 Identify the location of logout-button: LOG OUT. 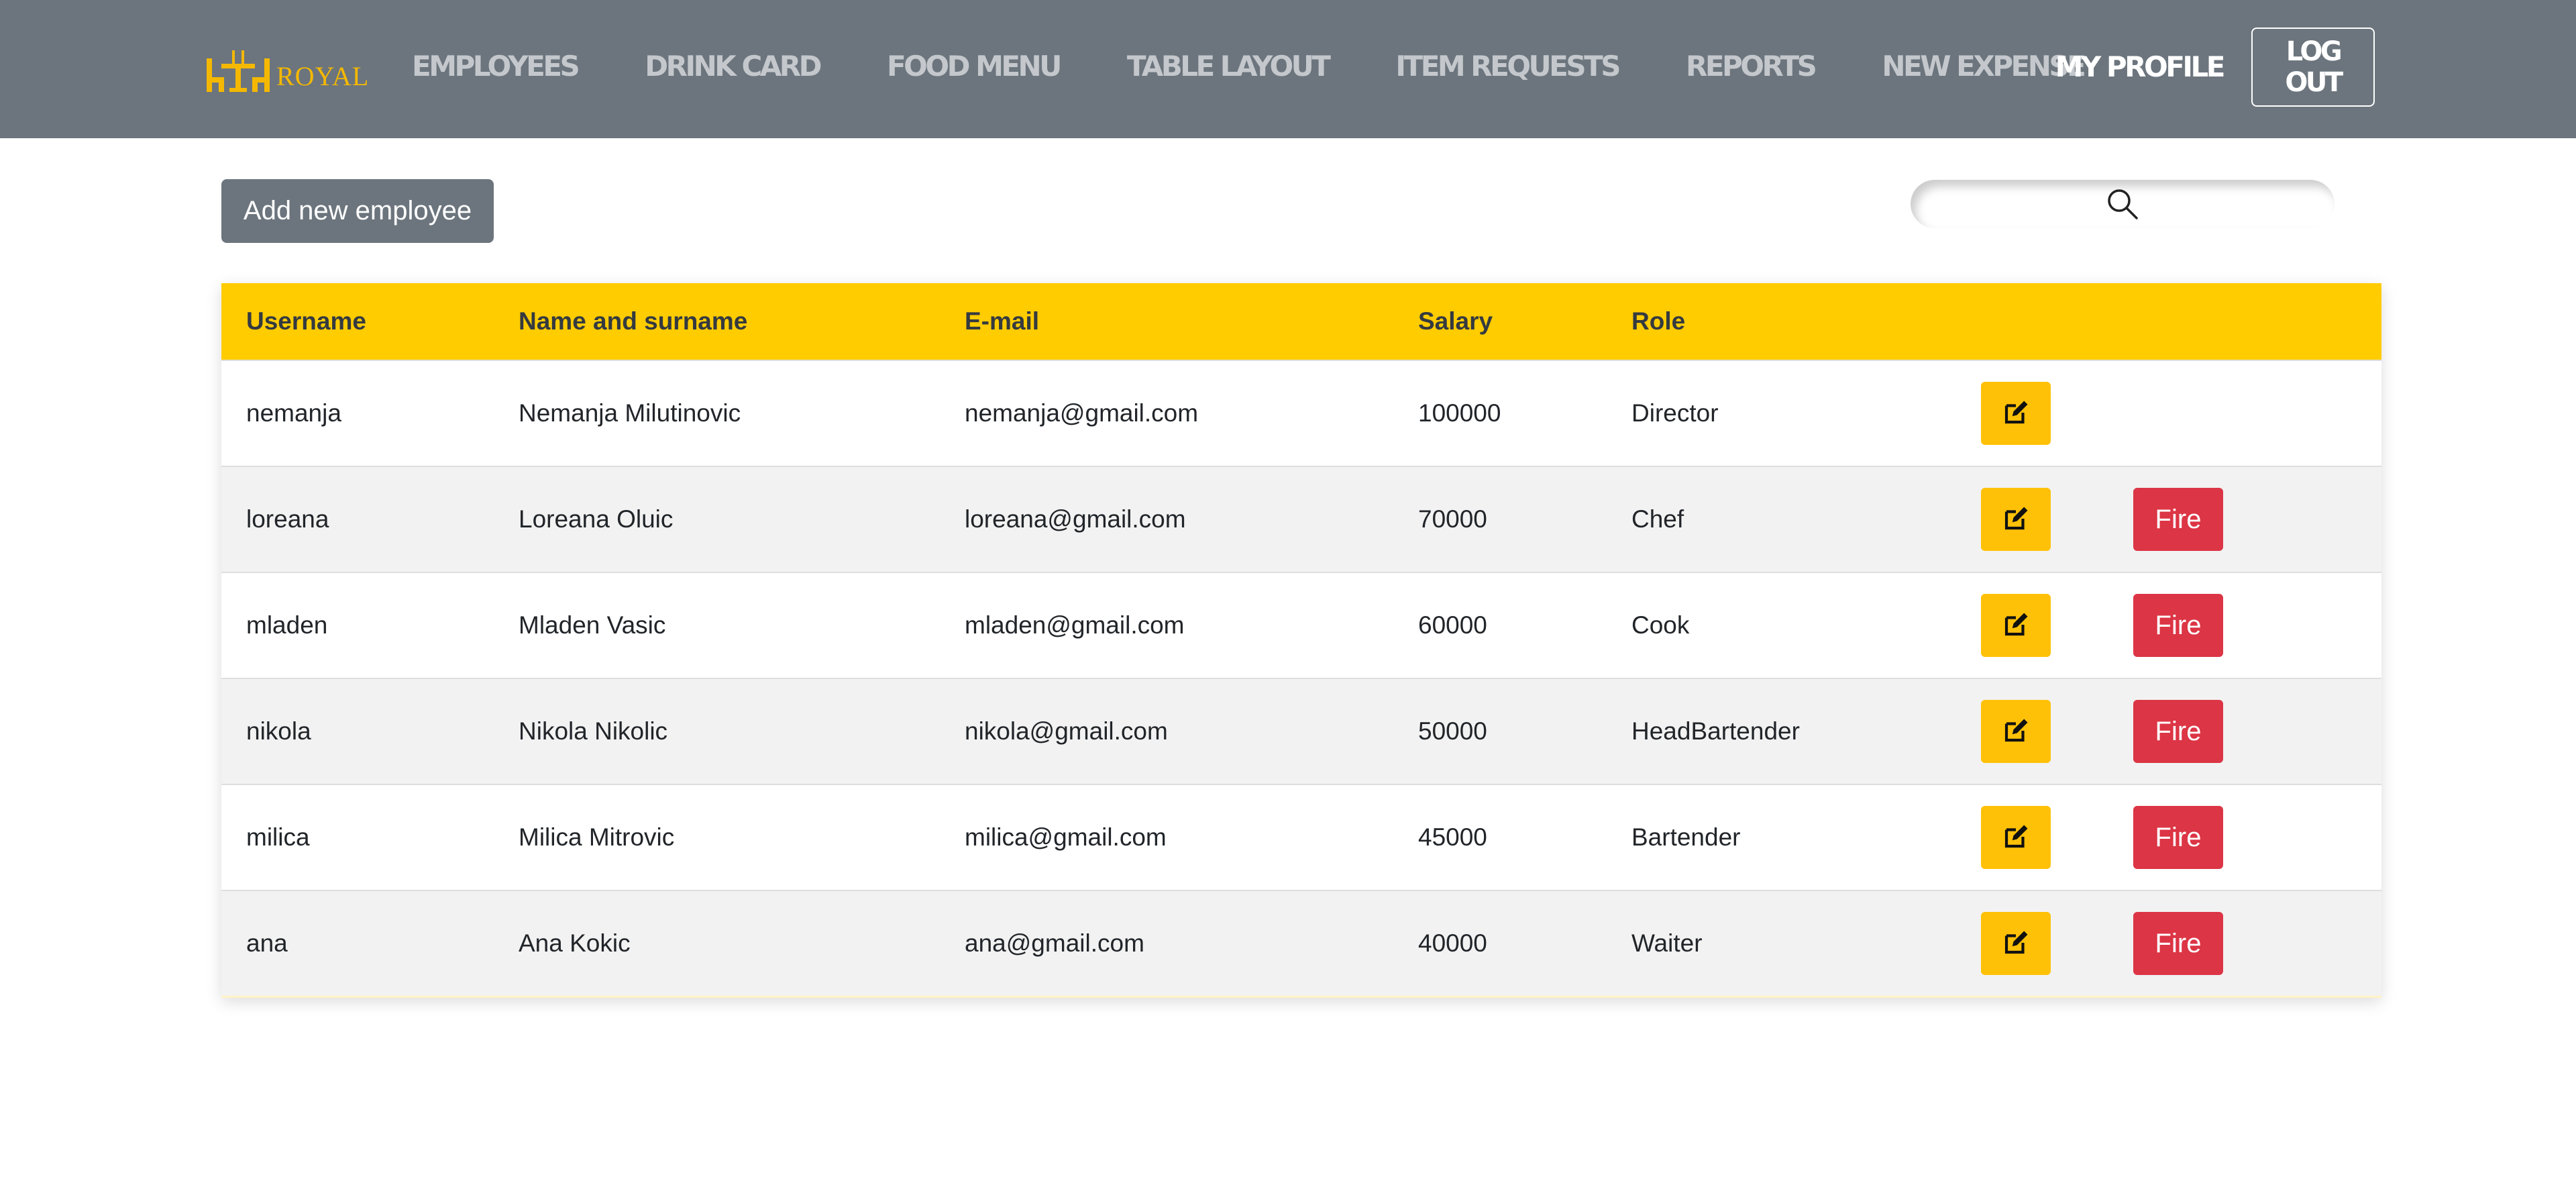
(2313, 67).